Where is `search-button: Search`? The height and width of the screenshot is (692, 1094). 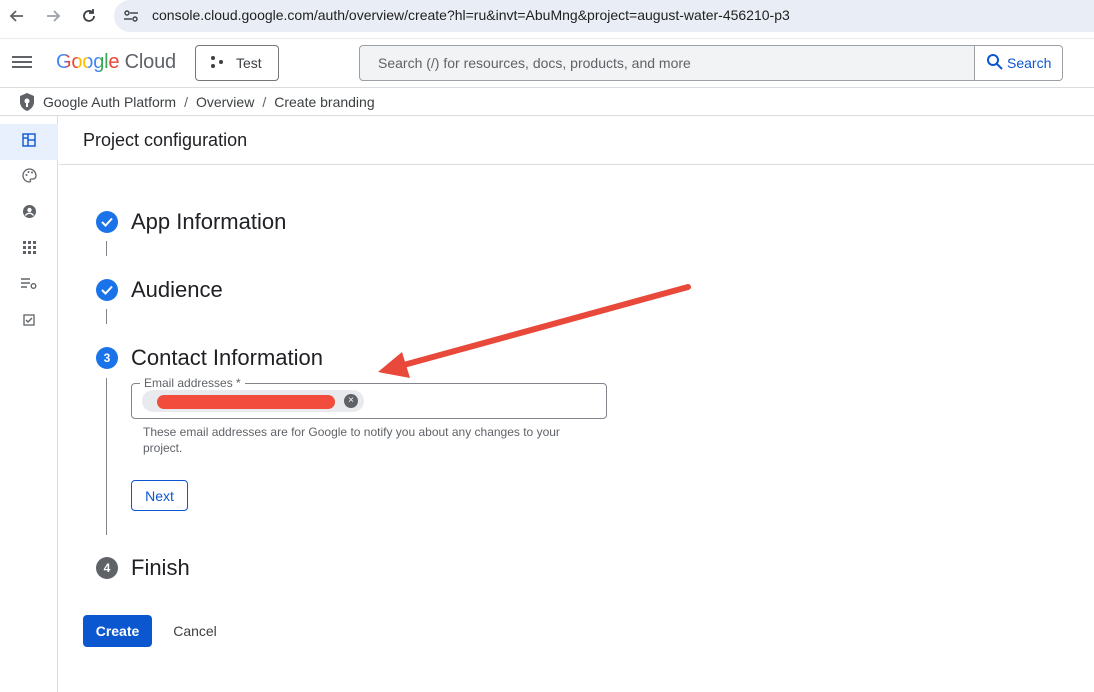
search-button: Search is located at coordinates (1018, 63).